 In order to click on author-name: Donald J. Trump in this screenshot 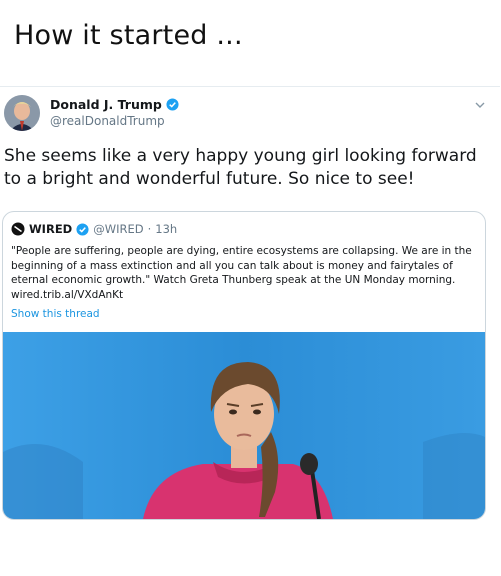, I will do `click(106, 104)`.